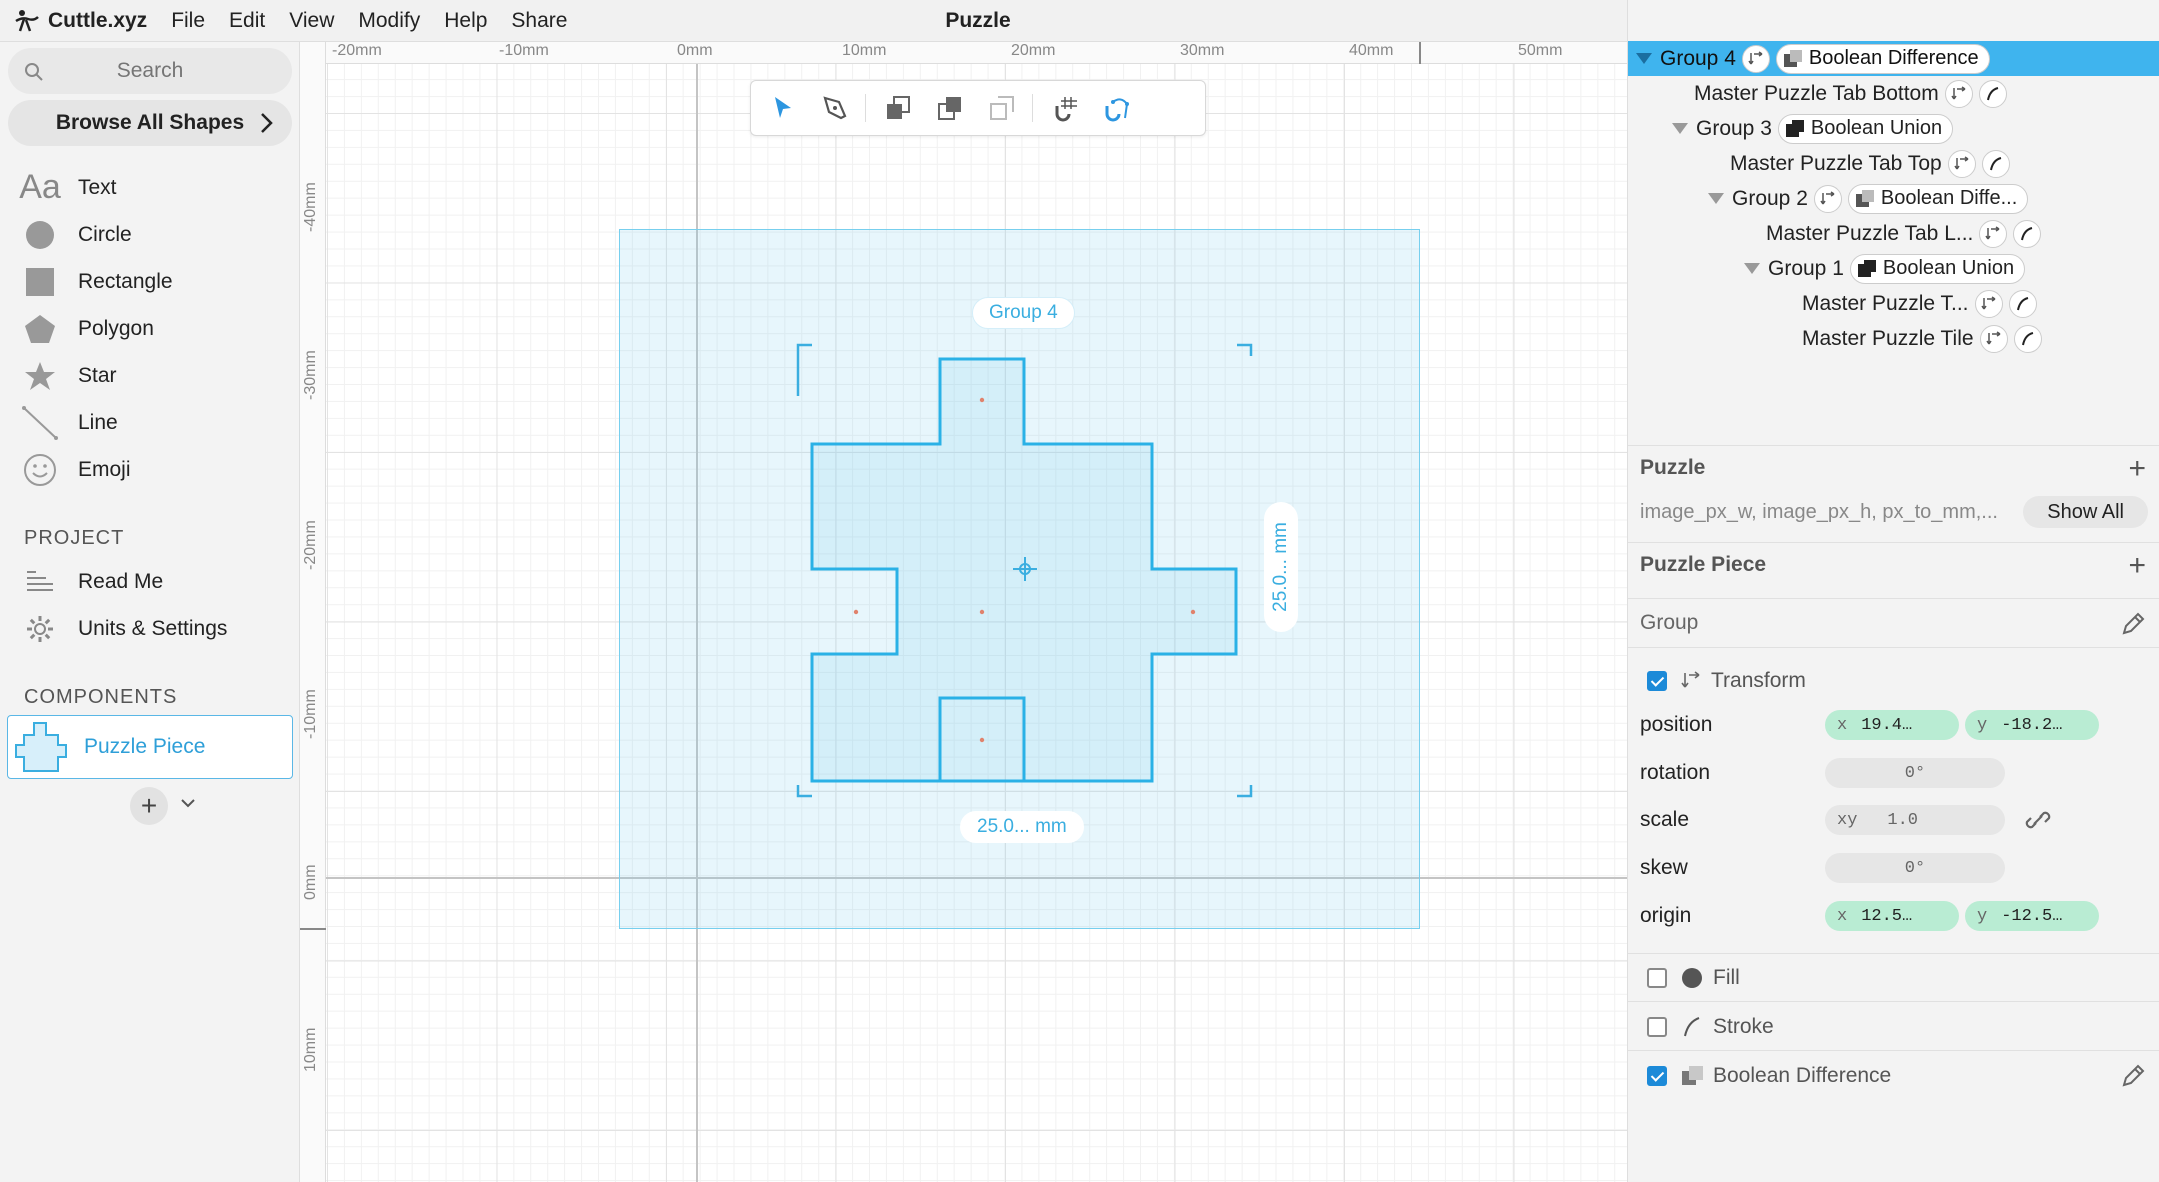  What do you see at coordinates (963, 53) in the screenshot?
I see `ruler-top: -20mm -10mm 0mm 10mm 20mm 30mm 40mm 50mm` at bounding box center [963, 53].